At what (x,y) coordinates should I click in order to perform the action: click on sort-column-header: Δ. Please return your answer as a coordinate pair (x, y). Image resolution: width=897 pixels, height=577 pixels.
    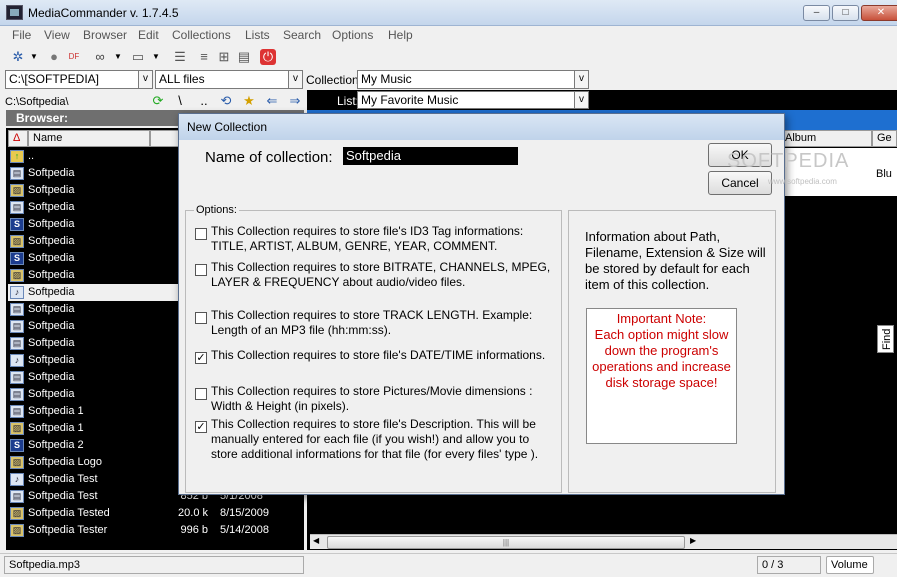
    Looking at the image, I should click on (18, 138).